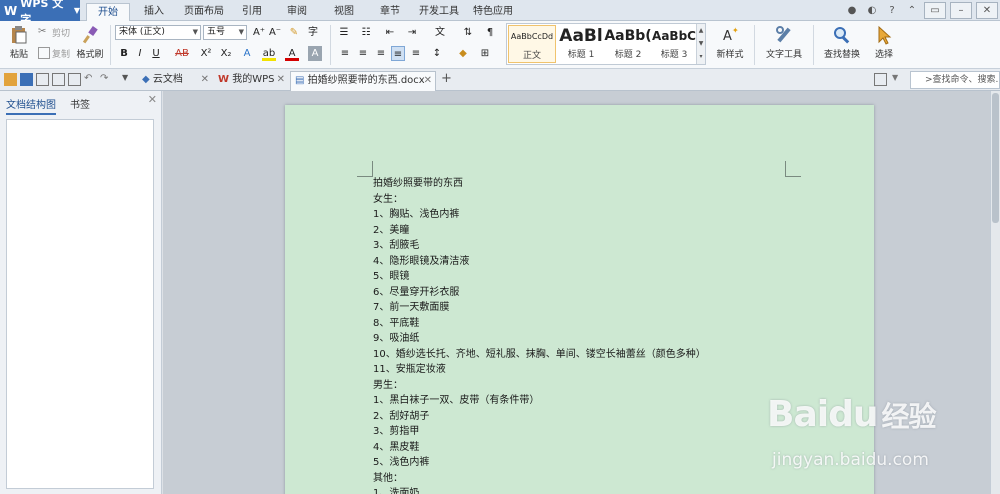  What do you see at coordinates (247, 53) in the screenshot?
I see `text-effect-icon: A` at bounding box center [247, 53].